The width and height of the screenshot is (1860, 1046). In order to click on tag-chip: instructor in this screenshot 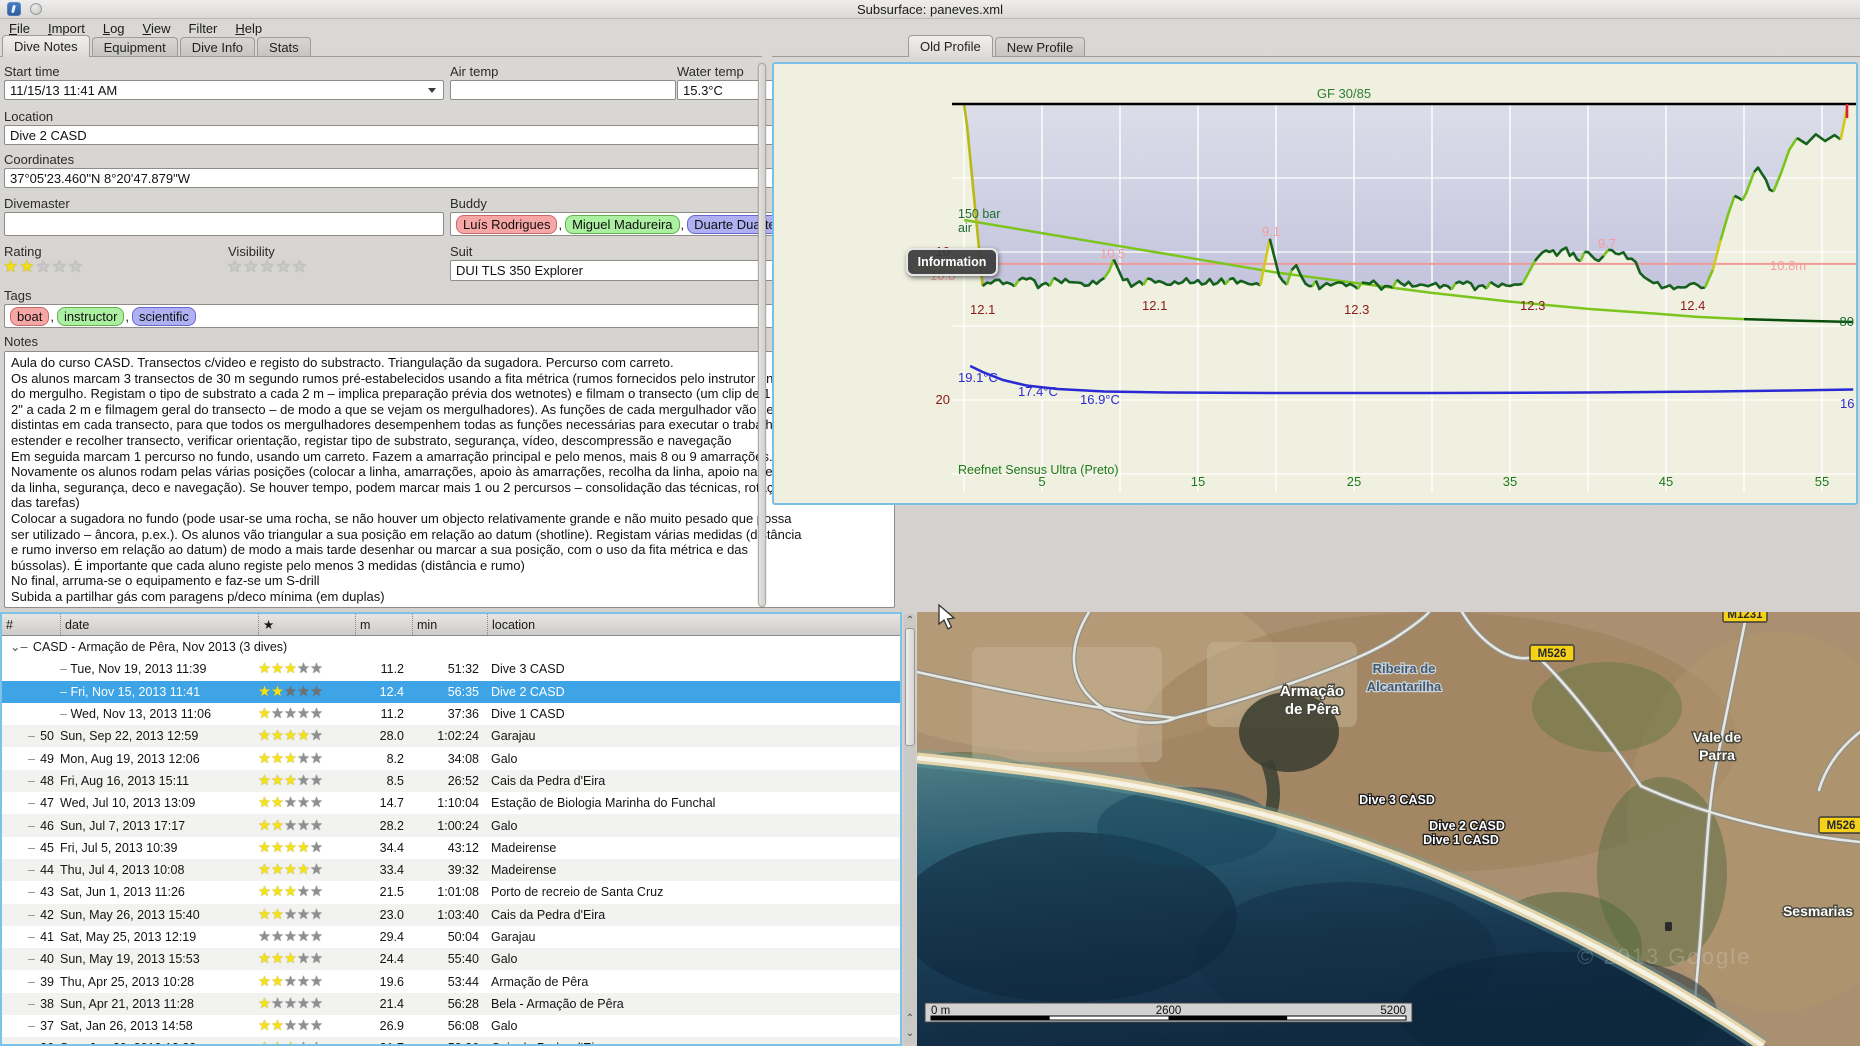, I will do `click(90, 316)`.